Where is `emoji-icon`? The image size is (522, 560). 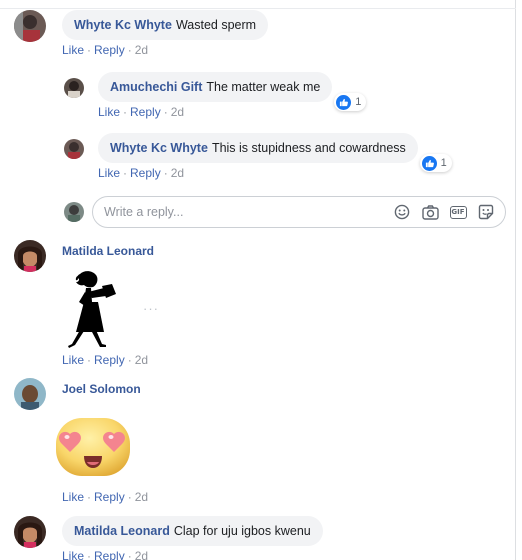 emoji-icon is located at coordinates (402, 212).